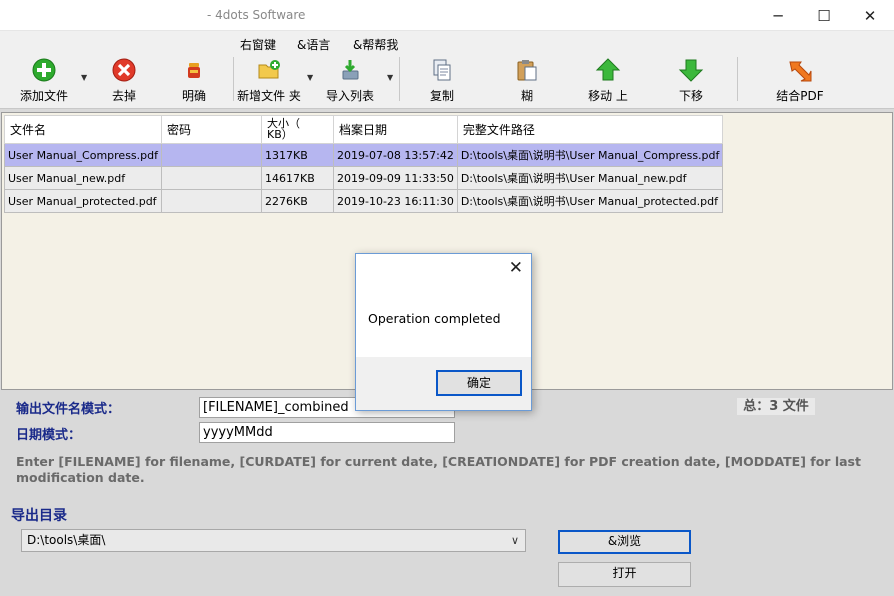 This screenshot has width=894, height=596. I want to click on column-header-size: 大小（ KB）, so click(297, 129).